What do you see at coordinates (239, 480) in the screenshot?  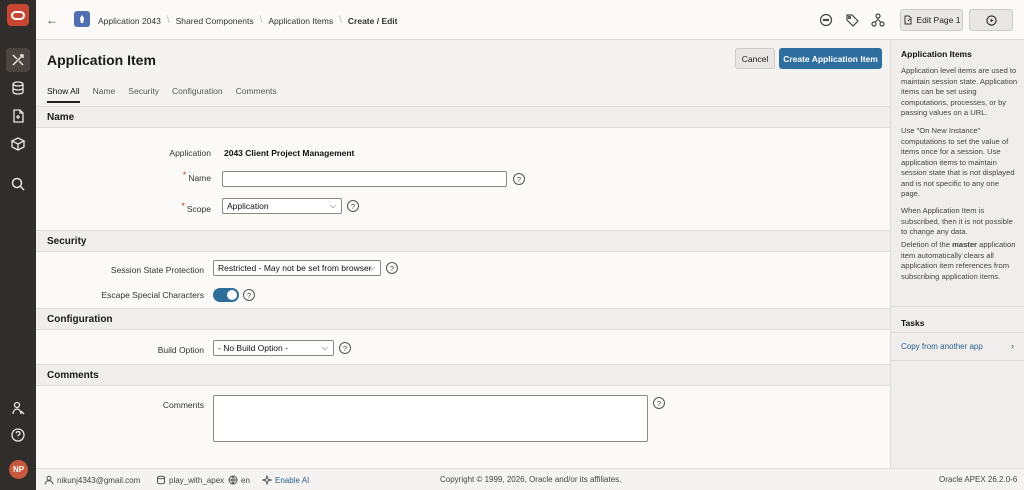 I see `footer-language: en` at bounding box center [239, 480].